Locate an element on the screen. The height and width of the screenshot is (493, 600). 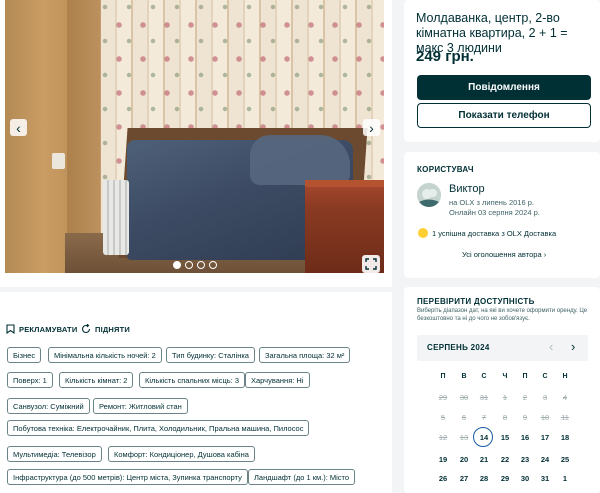
calendar-day: 26 is located at coordinates (443, 478).